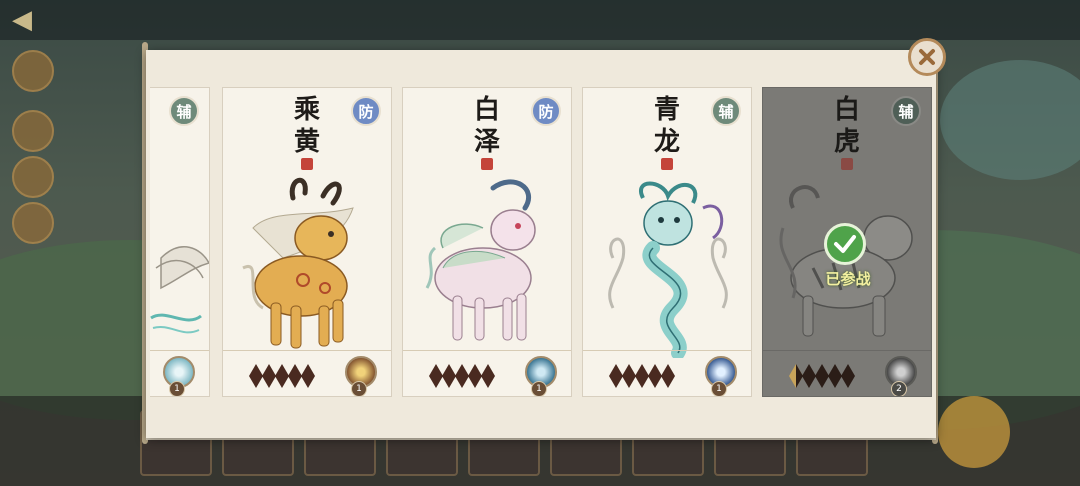 This screenshot has height=486, width=1080. What do you see at coordinates (899, 388) in the screenshot?
I see `skill-level-badge: 2` at bounding box center [899, 388].